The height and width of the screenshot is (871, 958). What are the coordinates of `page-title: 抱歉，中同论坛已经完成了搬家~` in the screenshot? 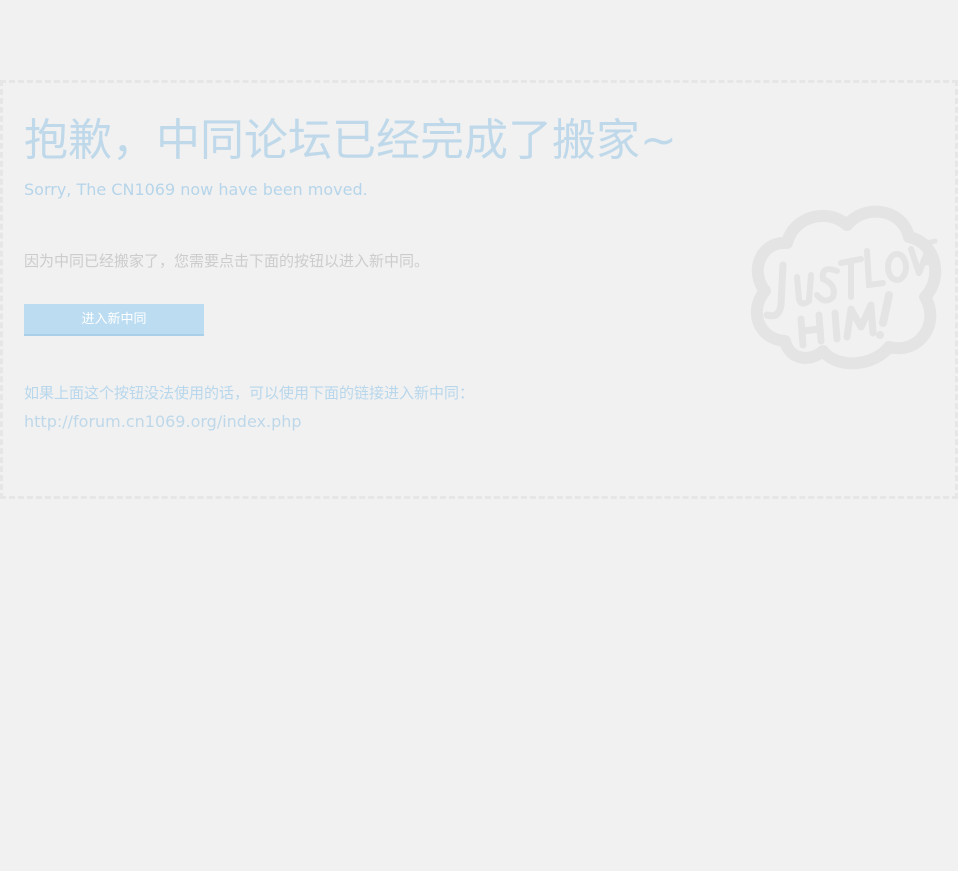 It's located at (350, 140).